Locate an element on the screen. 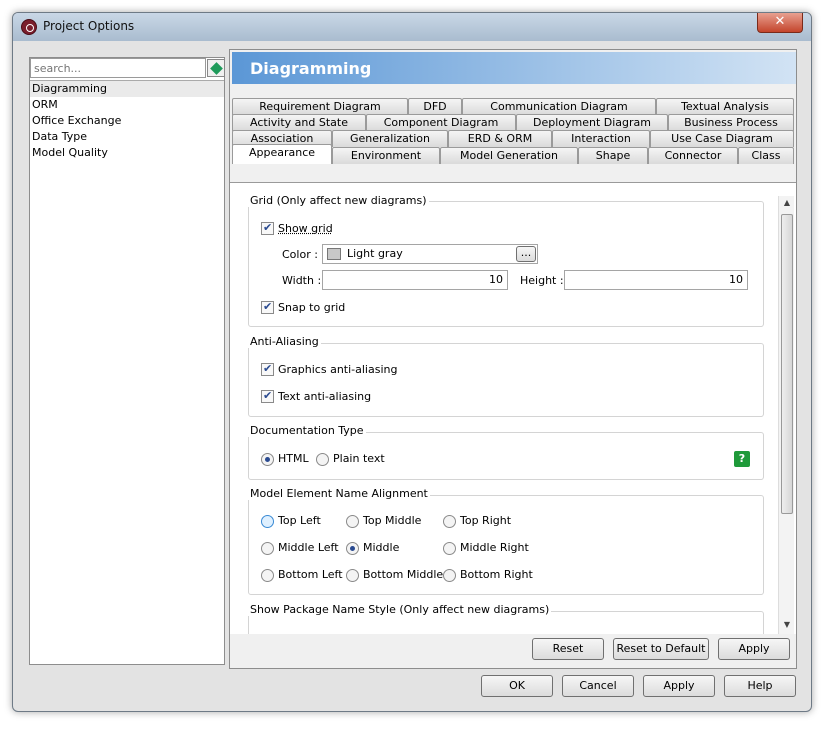  tab-textual-analysis: Textual Analysis is located at coordinates (725, 106).